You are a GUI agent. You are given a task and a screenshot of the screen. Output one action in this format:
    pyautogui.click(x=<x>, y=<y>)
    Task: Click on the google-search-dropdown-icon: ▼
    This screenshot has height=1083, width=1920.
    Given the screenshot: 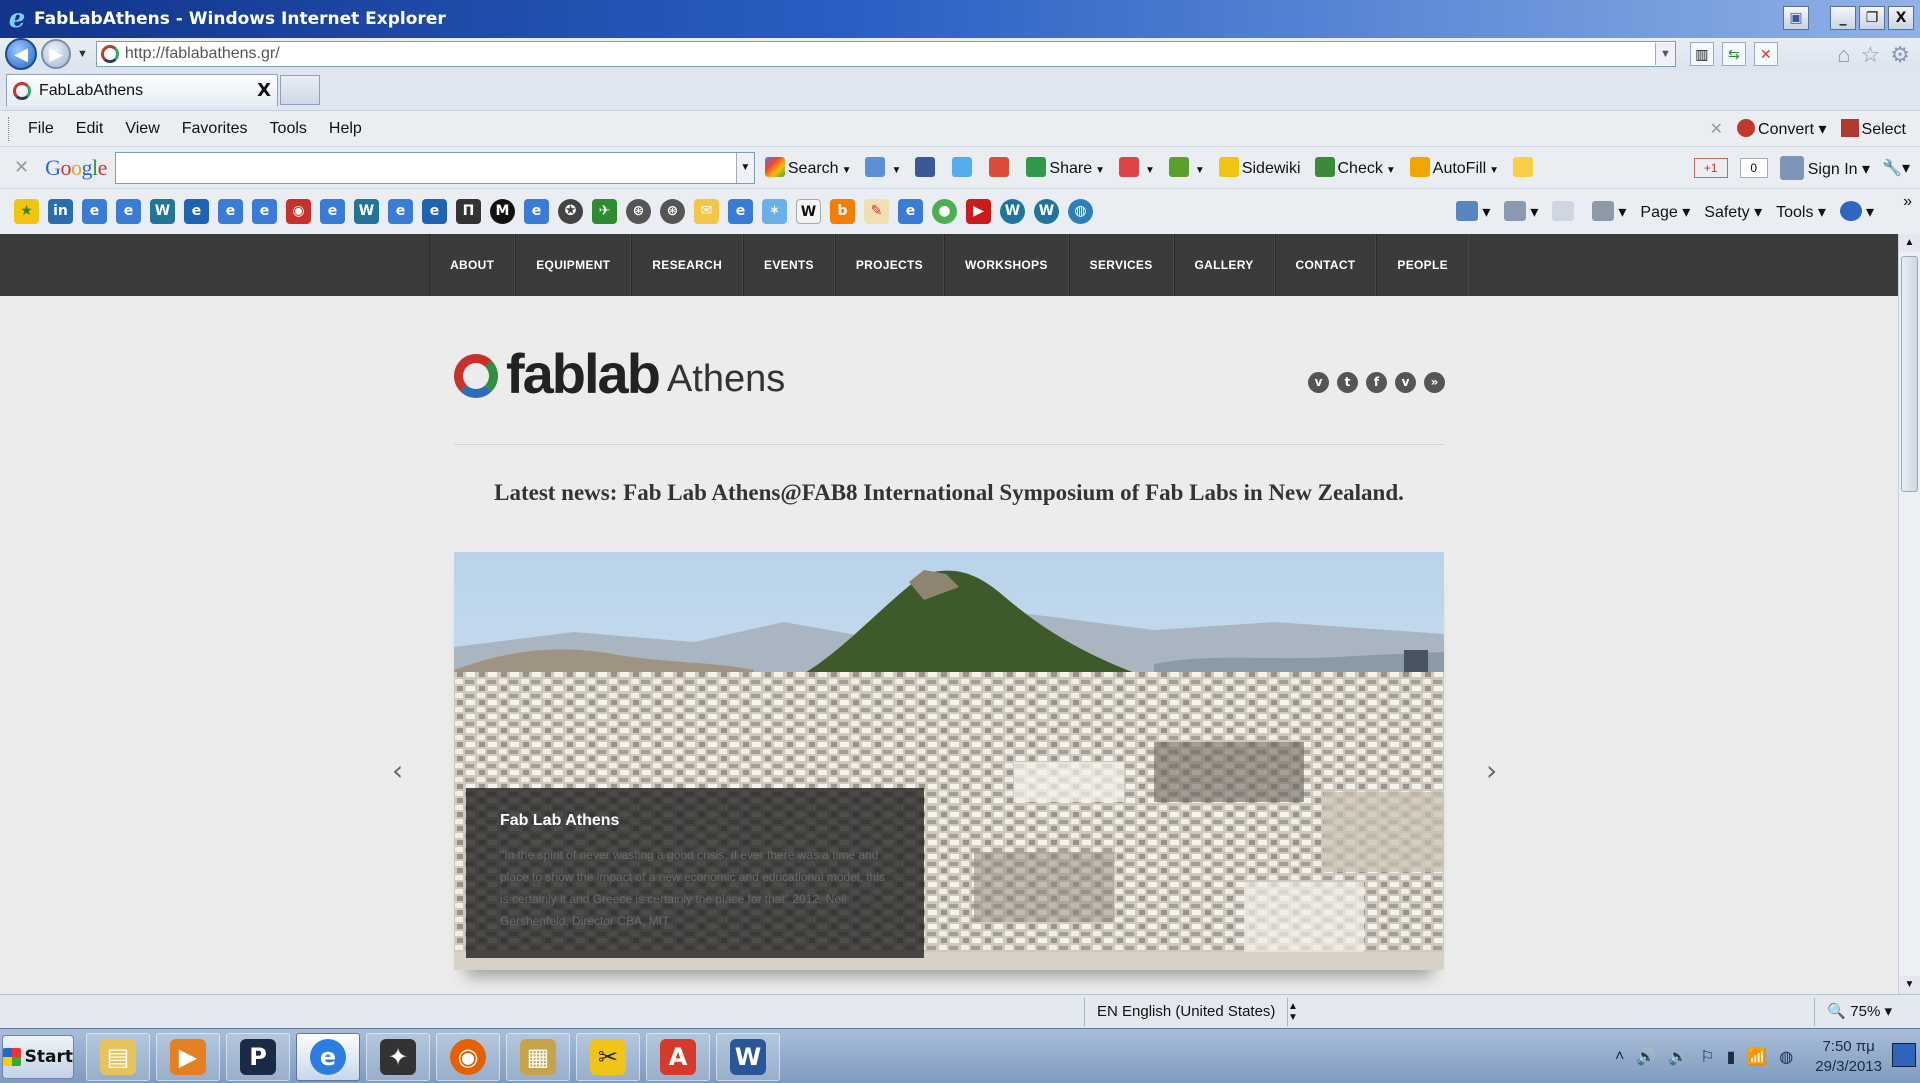 What is the action you would take?
    pyautogui.click(x=744, y=167)
    